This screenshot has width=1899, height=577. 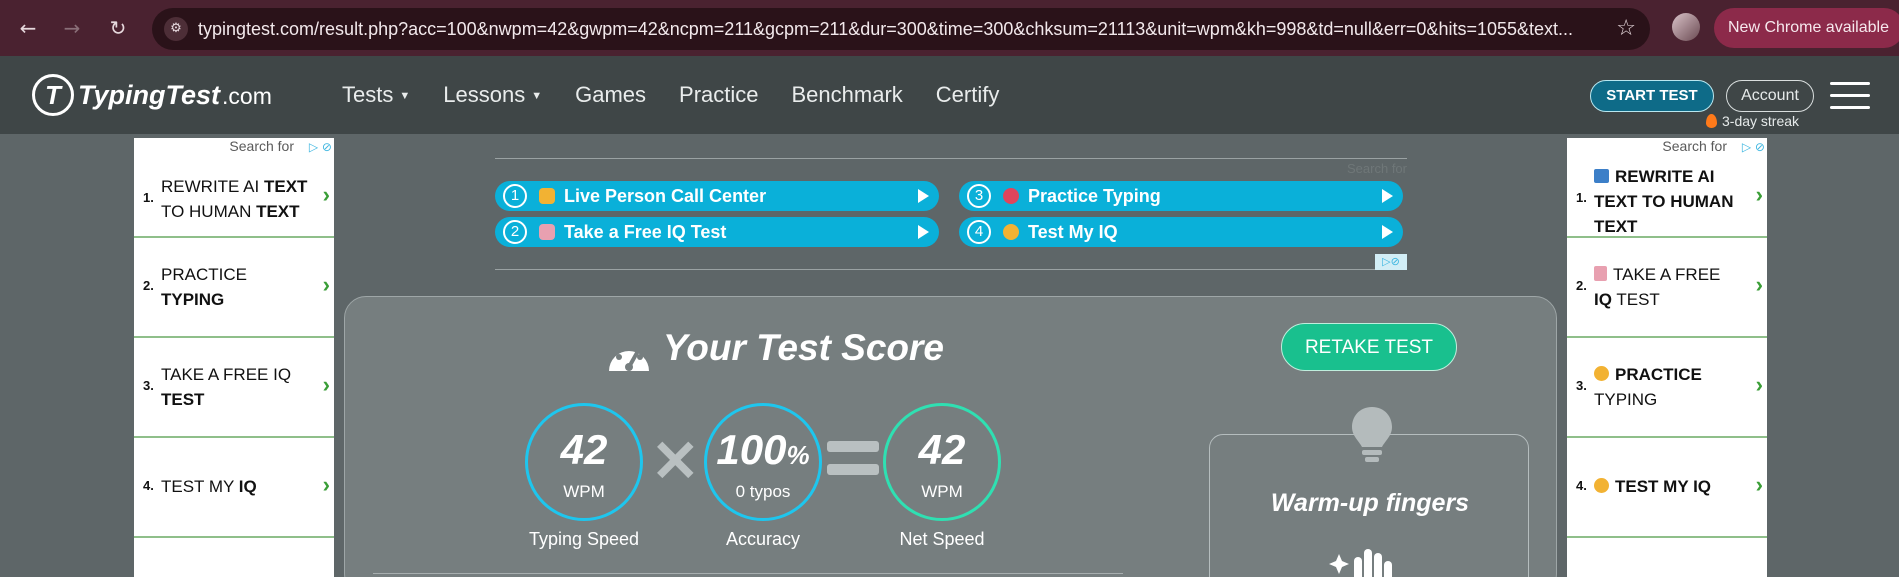 What do you see at coordinates (968, 95) in the screenshot?
I see `nav-certify: Certify` at bounding box center [968, 95].